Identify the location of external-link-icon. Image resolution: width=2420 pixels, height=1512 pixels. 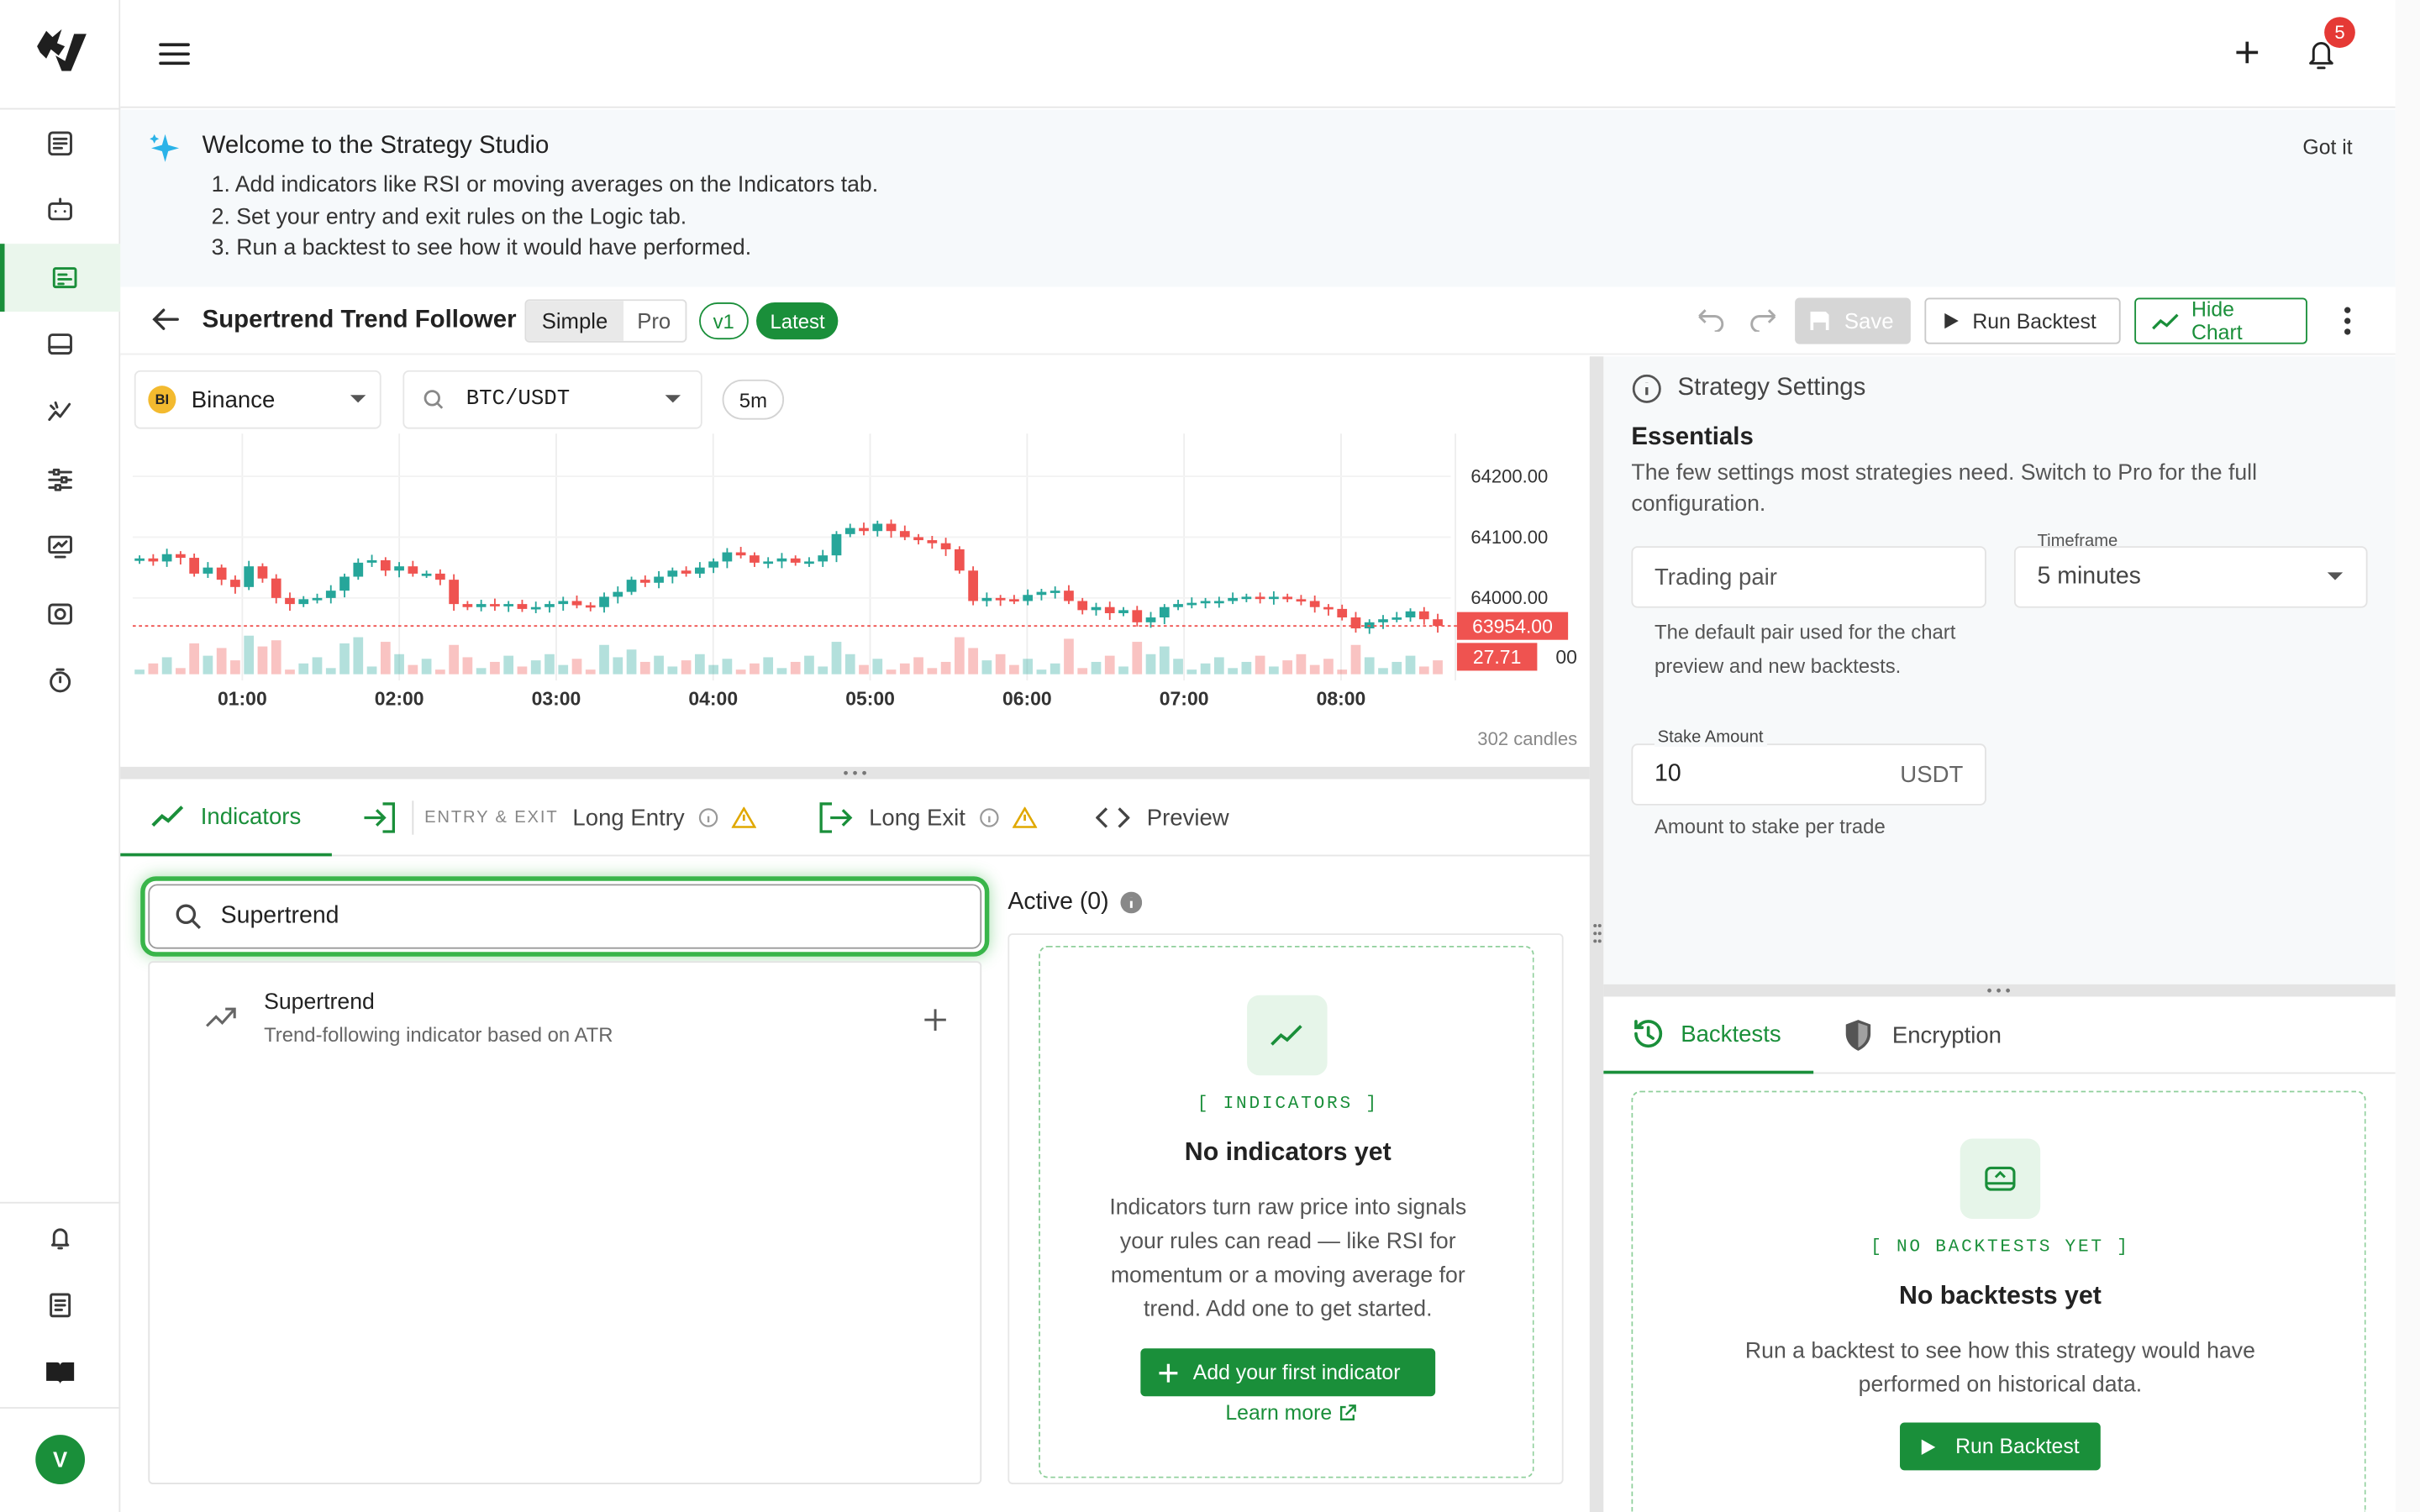
(1348, 1412).